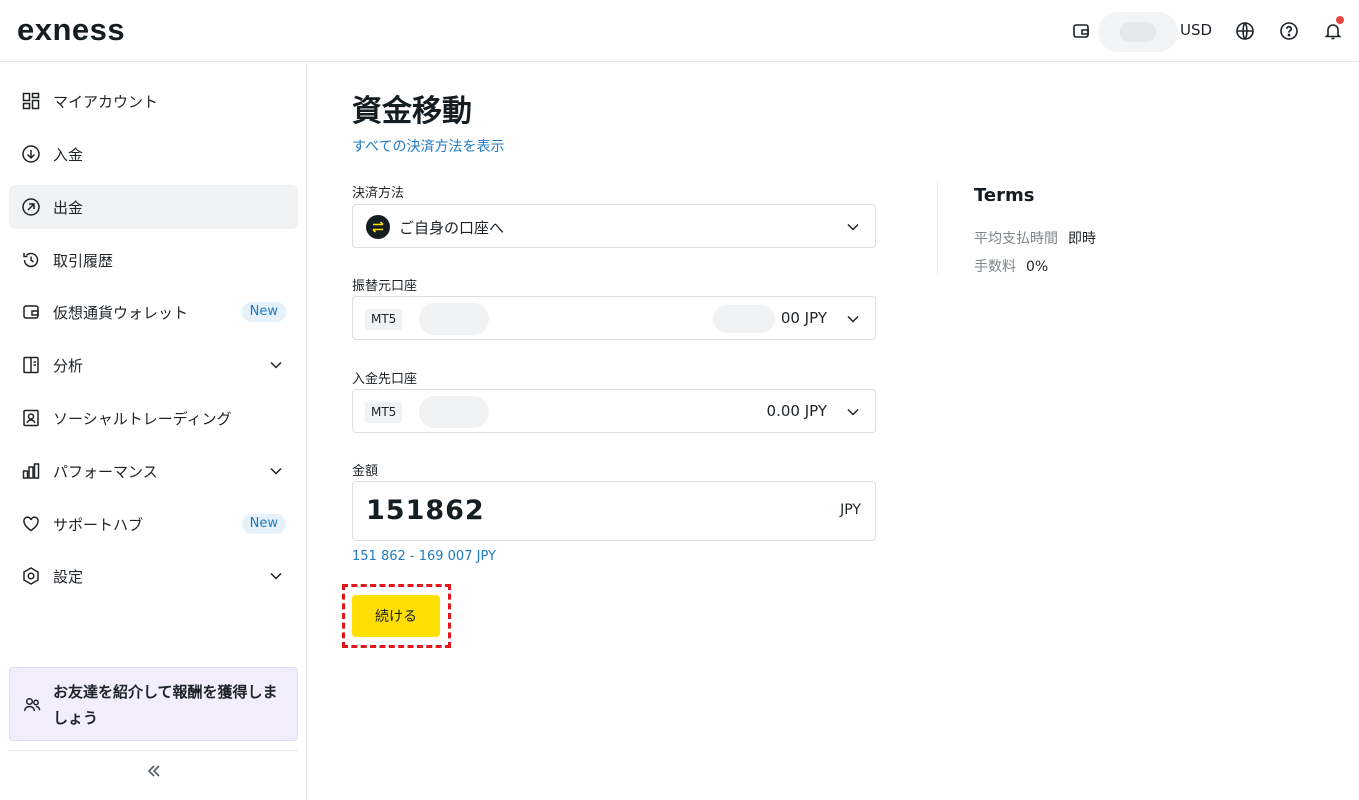  Describe the element at coordinates (850, 510) in the screenshot. I see `amount-currency: JPY` at that location.